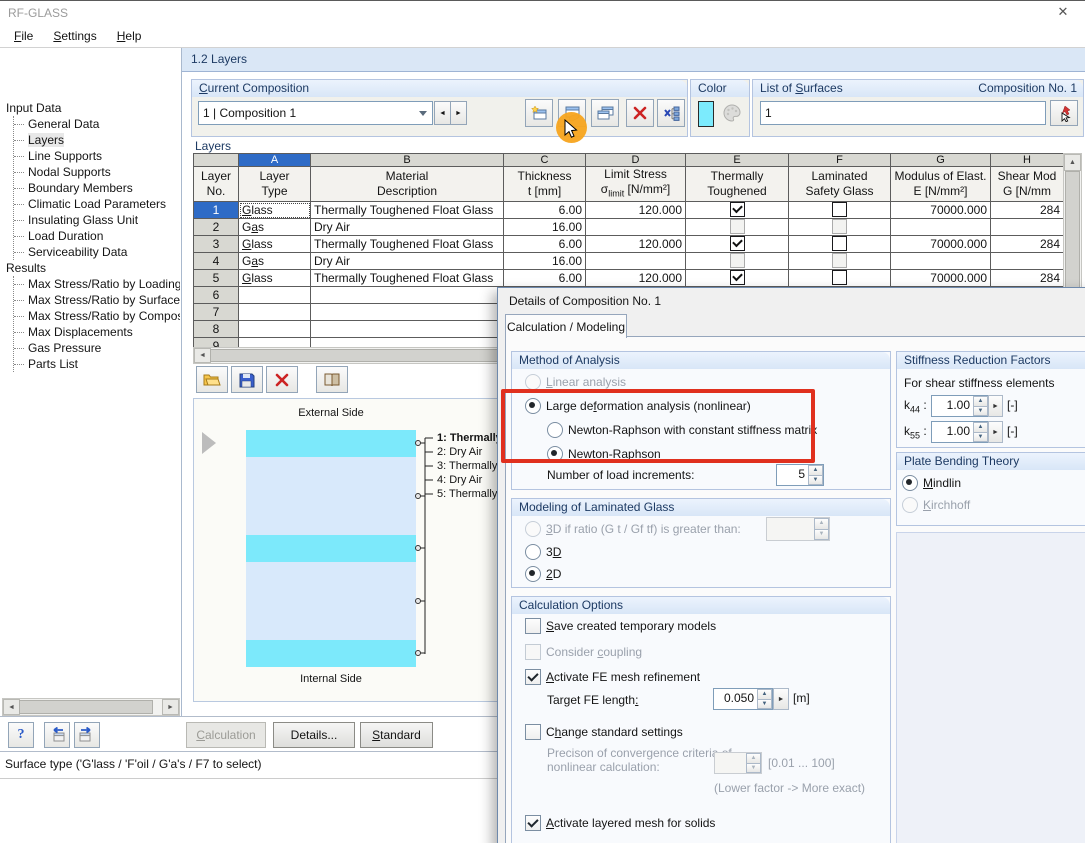 Image resolution: width=1085 pixels, height=843 pixels. What do you see at coordinates (216, 244) in the screenshot?
I see `row-number: 3` at bounding box center [216, 244].